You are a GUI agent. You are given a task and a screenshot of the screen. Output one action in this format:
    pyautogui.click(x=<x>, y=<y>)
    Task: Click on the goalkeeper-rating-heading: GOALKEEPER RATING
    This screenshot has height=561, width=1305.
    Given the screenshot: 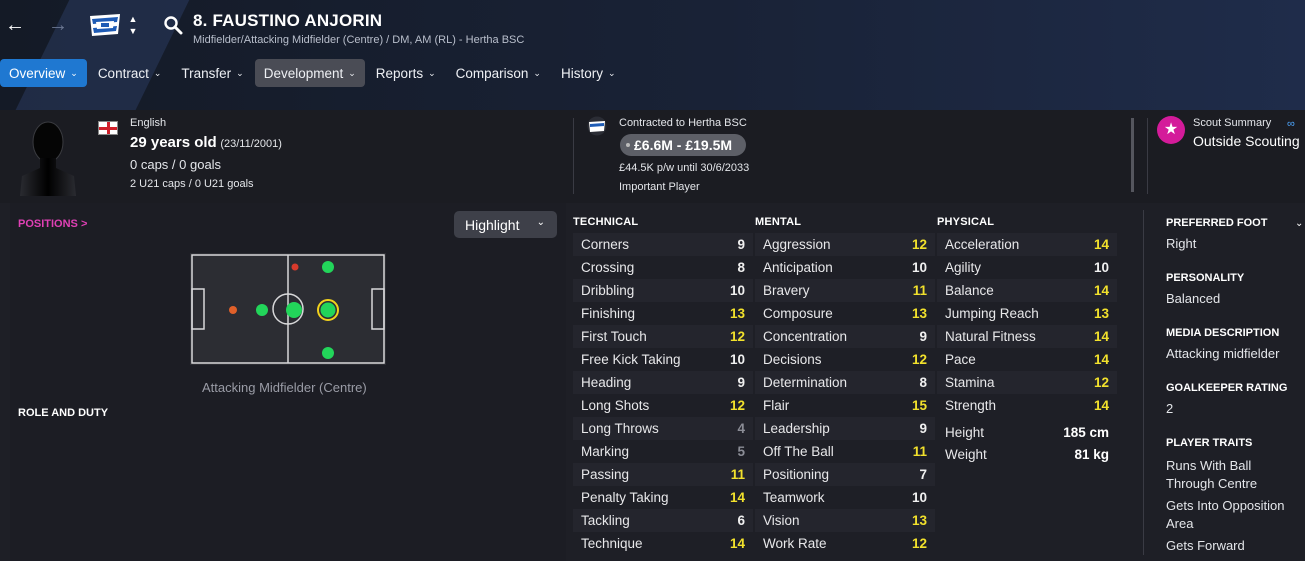 What is the action you would take?
    pyautogui.click(x=1227, y=388)
    